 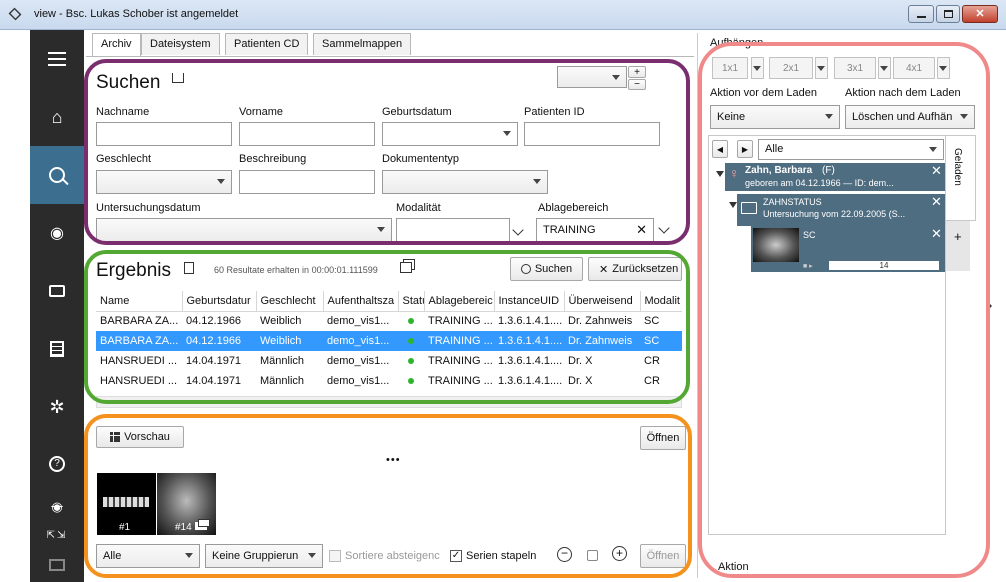 I want to click on table-cell: Dr. X, so click(x=580, y=381).